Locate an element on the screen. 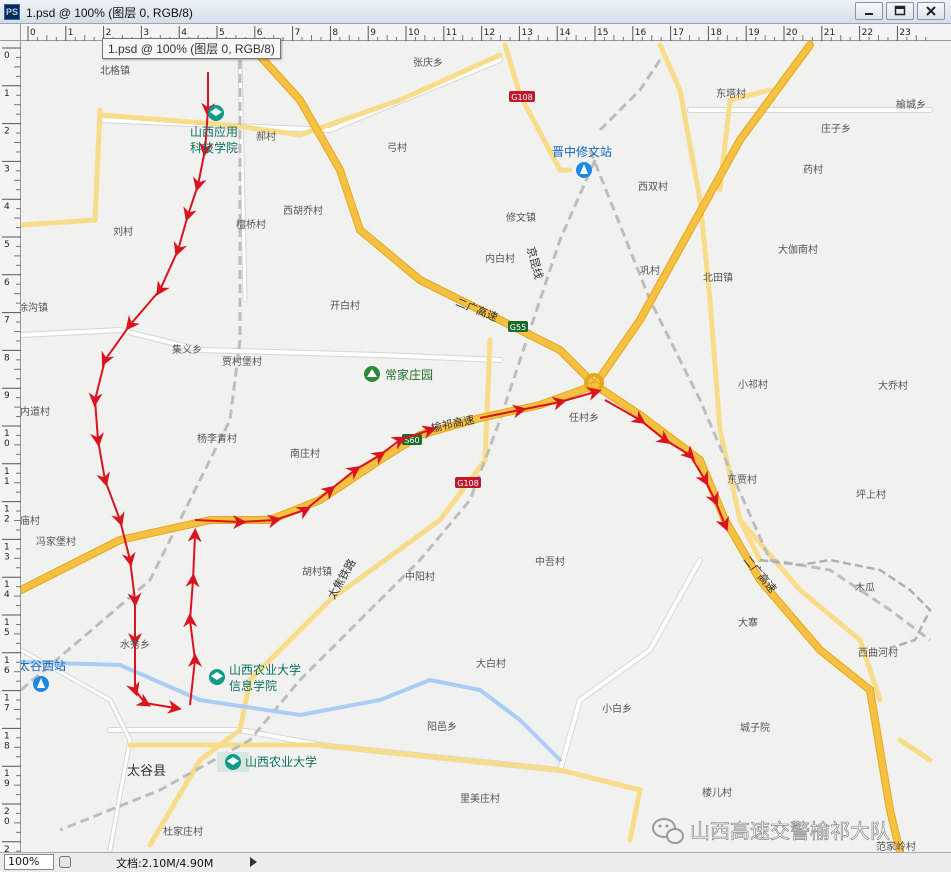  landmark-label: 晋中修文站 is located at coordinates (582, 151).